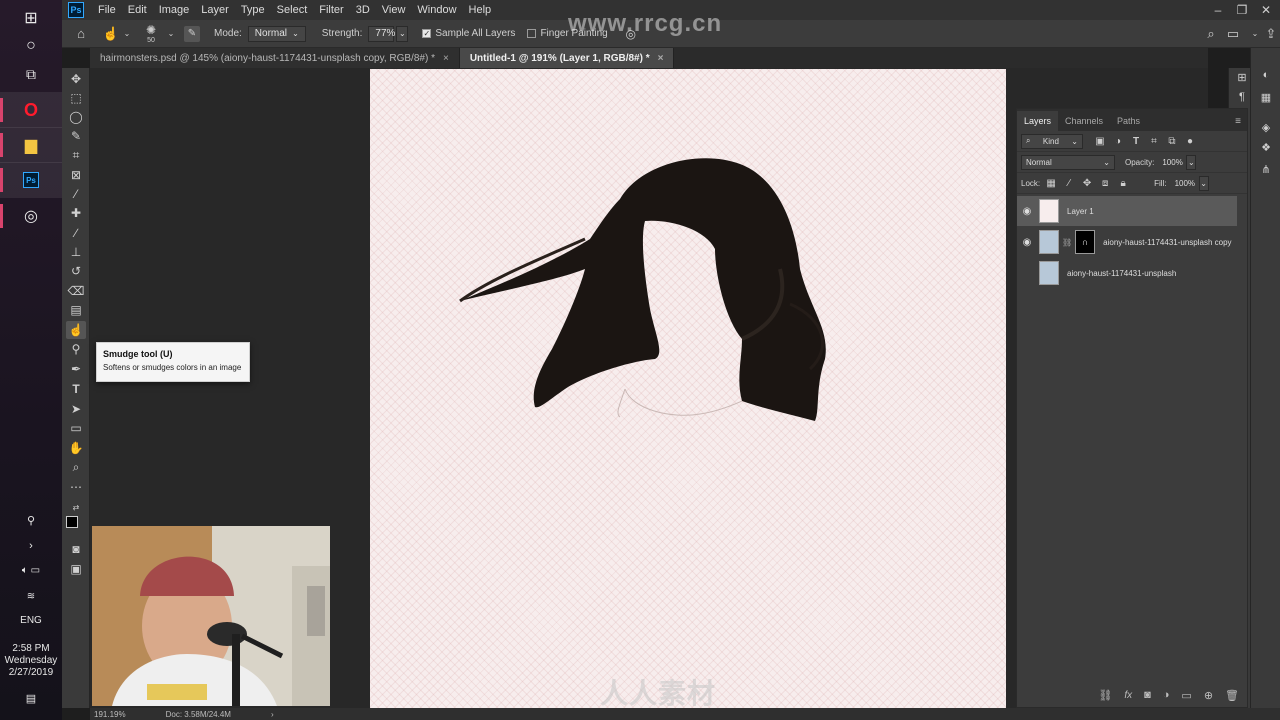  What do you see at coordinates (76, 487) in the screenshot?
I see `more-tools-icon: ⋯` at bounding box center [76, 487].